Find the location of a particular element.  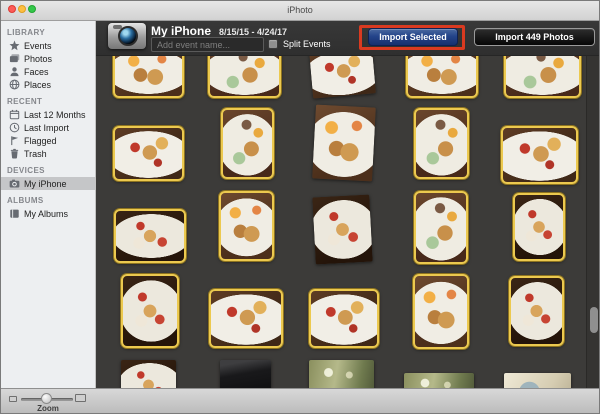

date-range: 8/15/15 - 4/24/17 is located at coordinates (253, 32).